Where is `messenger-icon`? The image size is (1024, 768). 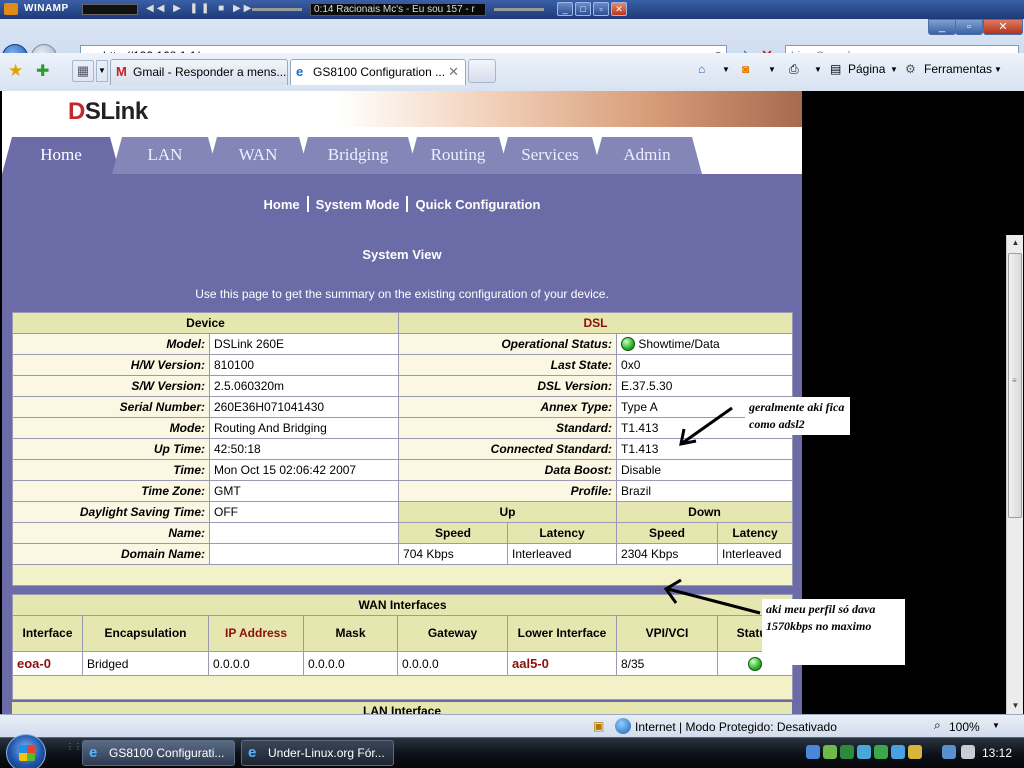 messenger-icon is located at coordinates (830, 752).